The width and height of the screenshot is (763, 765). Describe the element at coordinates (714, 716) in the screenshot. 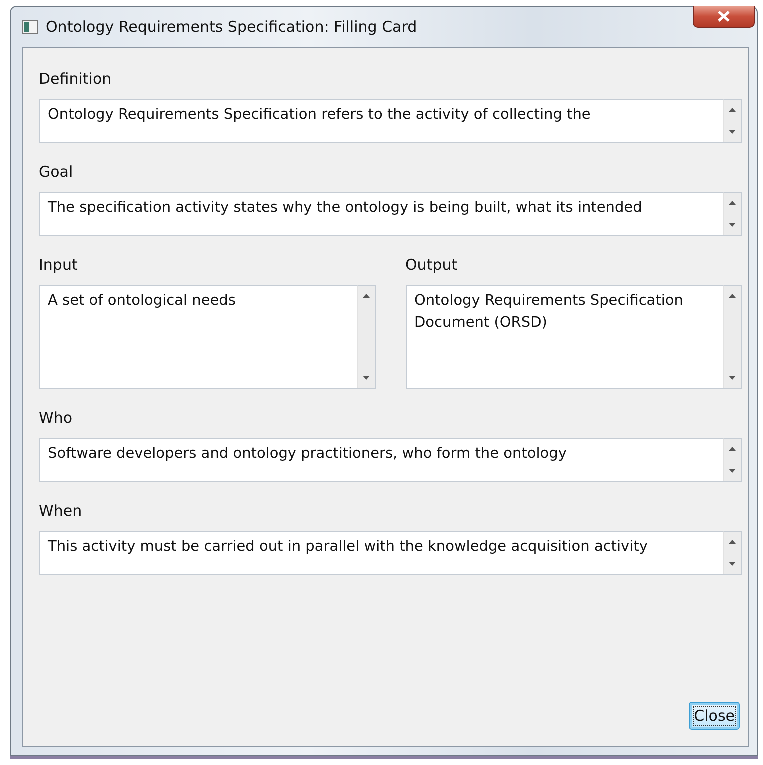

I see `close-button: Close` at that location.